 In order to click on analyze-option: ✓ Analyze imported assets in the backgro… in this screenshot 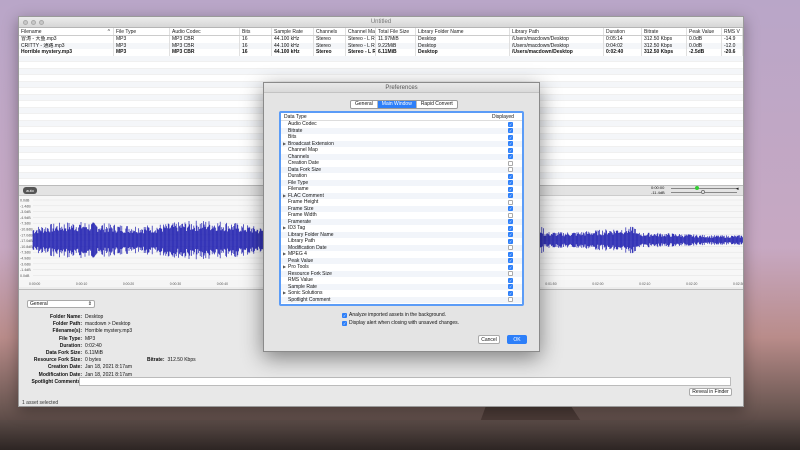, I will do `click(394, 315)`.